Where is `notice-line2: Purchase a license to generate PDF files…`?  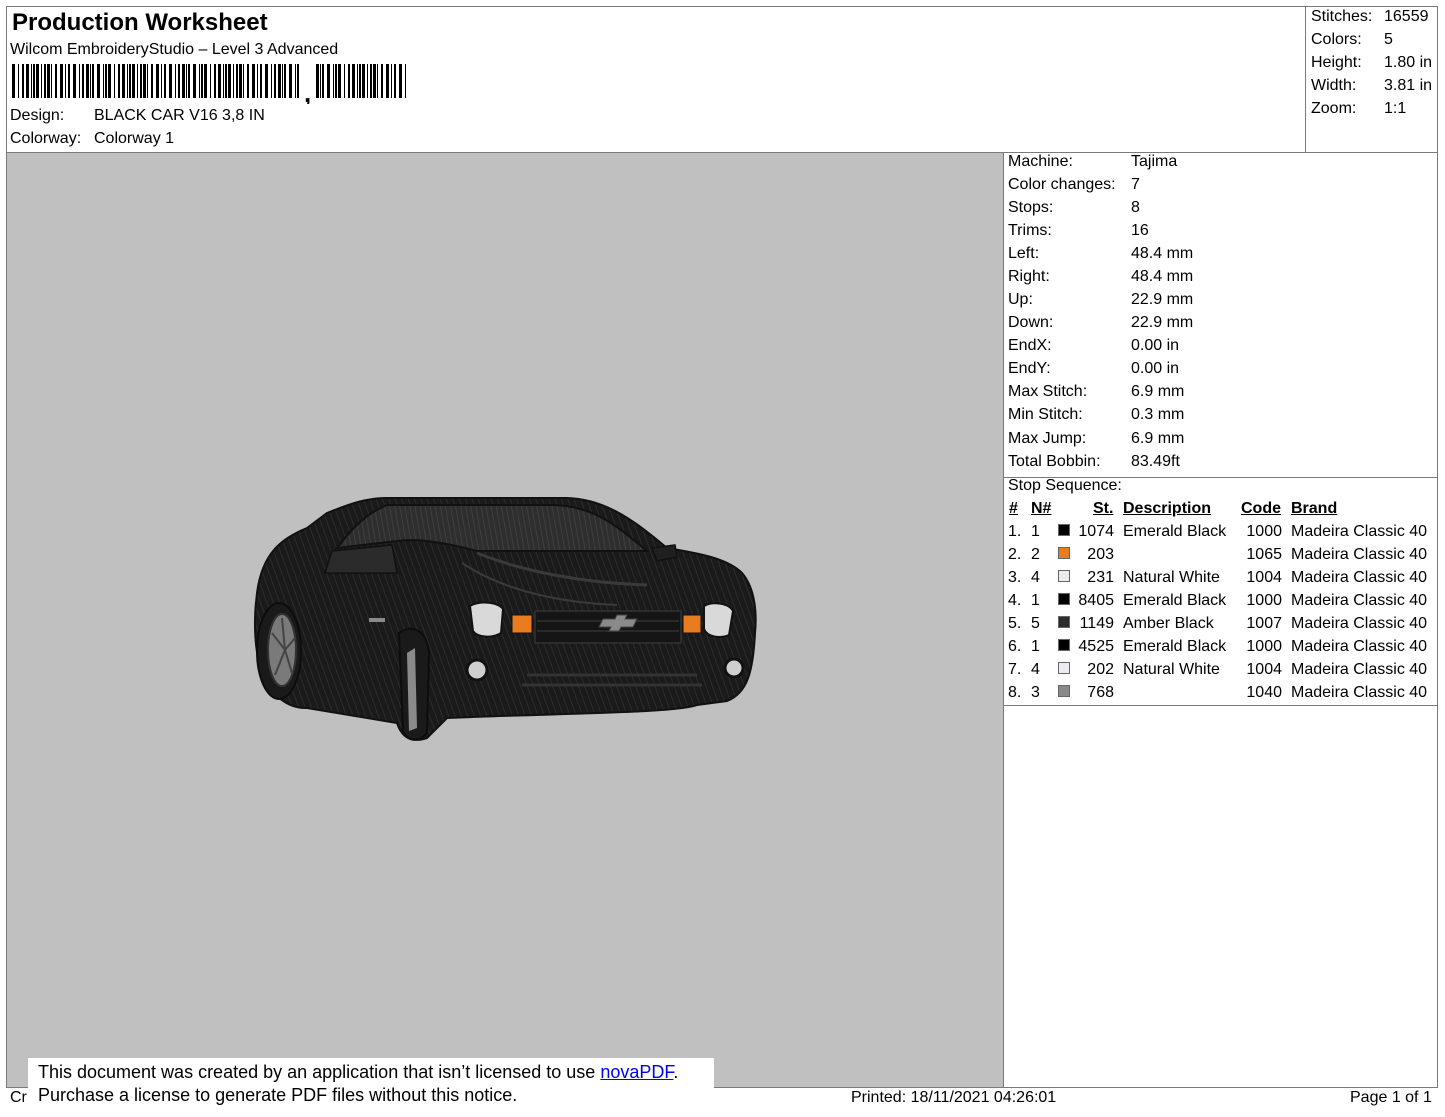
notice-line2: Purchase a license to generate PDF files… is located at coordinates (278, 1095).